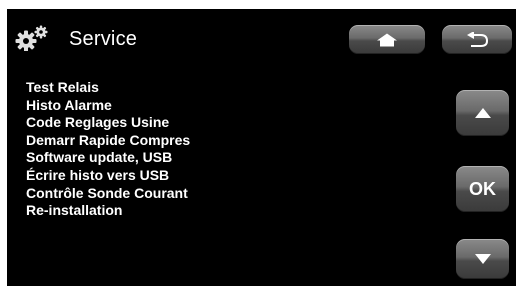  Describe the element at coordinates (108, 106) in the screenshot. I see `menu-item-histo-alarme: Histo Alarme` at that location.